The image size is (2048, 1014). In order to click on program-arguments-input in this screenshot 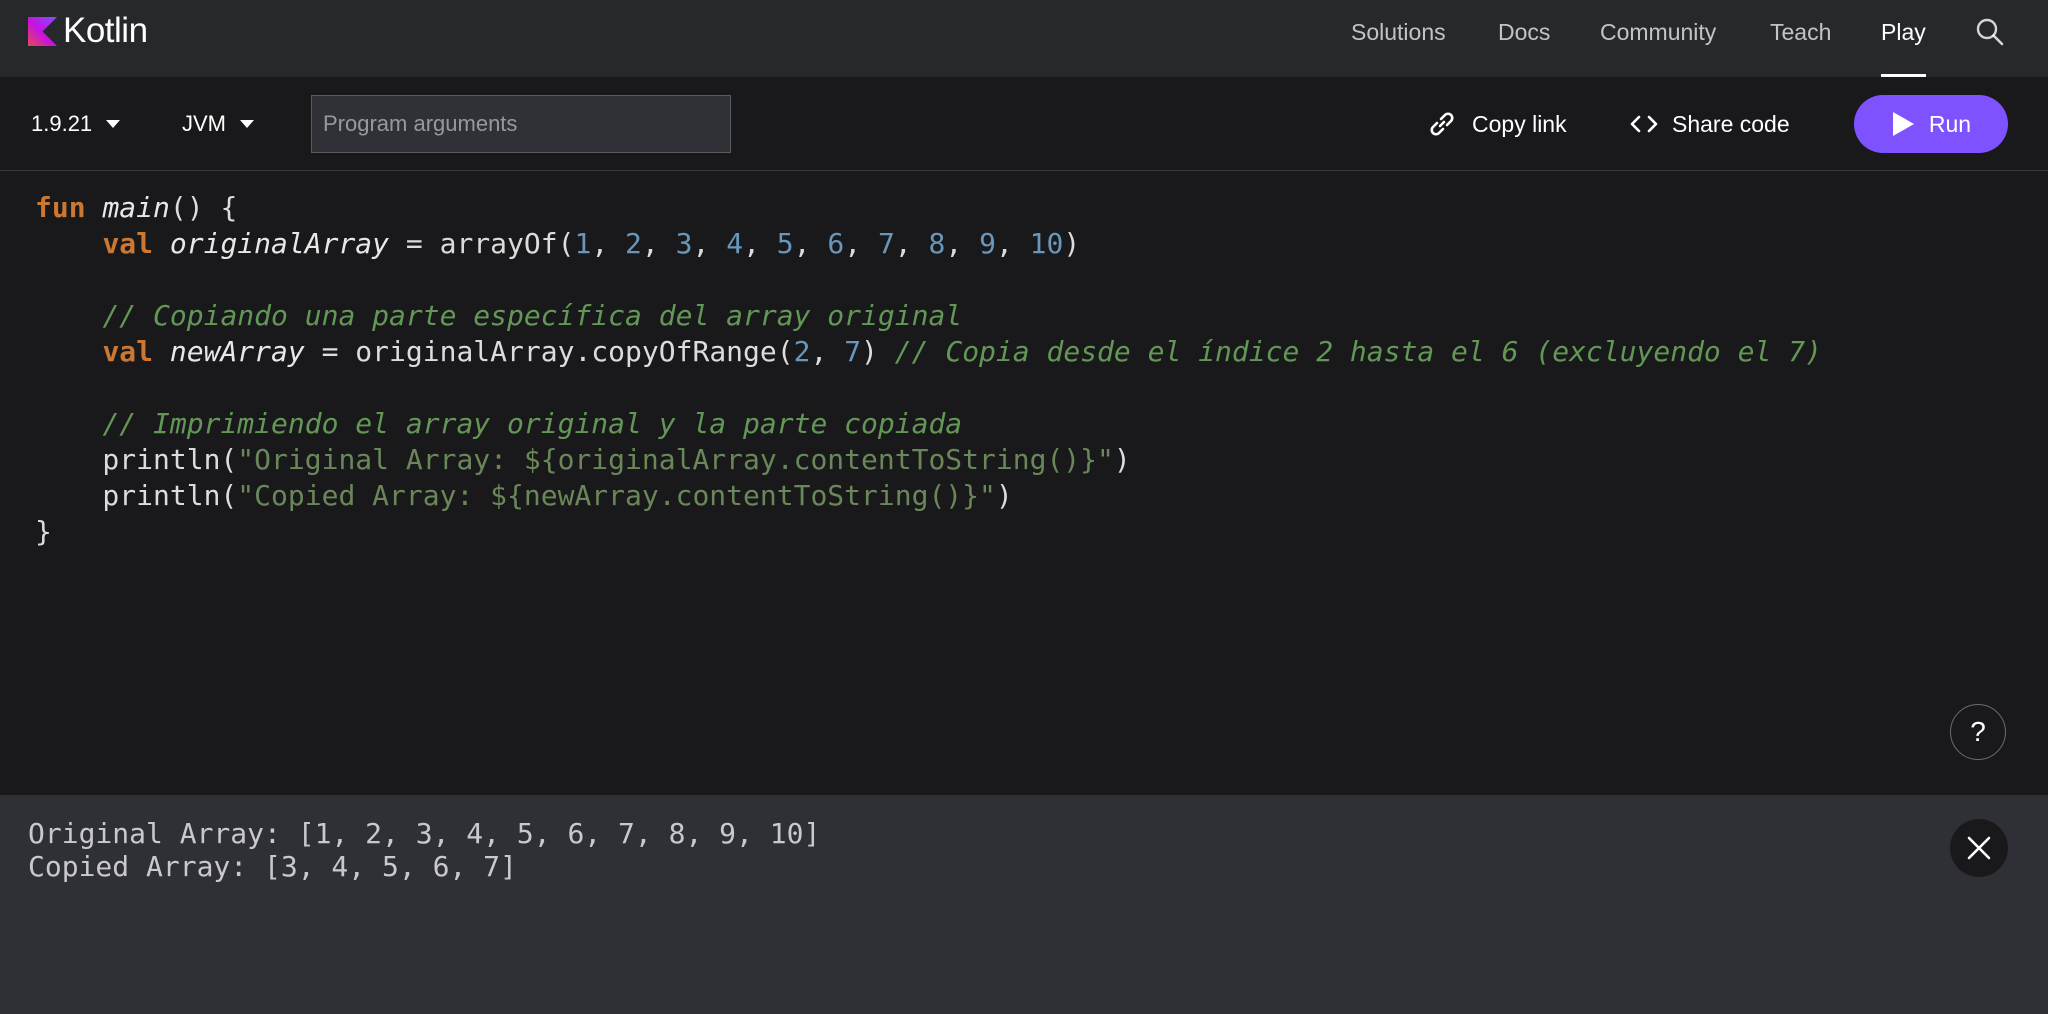, I will do `click(521, 124)`.